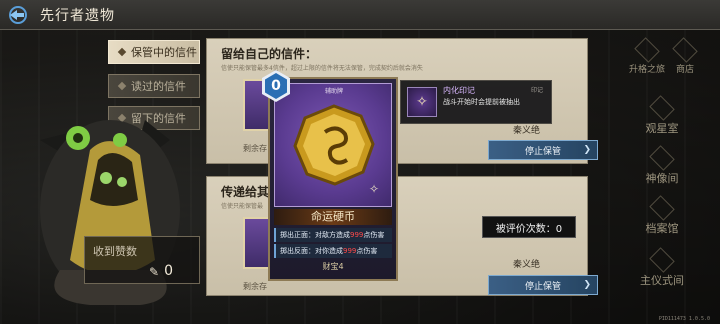 The height and width of the screenshot is (324, 720). What do you see at coordinates (647, 49) in the screenshot?
I see `ascension-icon` at bounding box center [647, 49].